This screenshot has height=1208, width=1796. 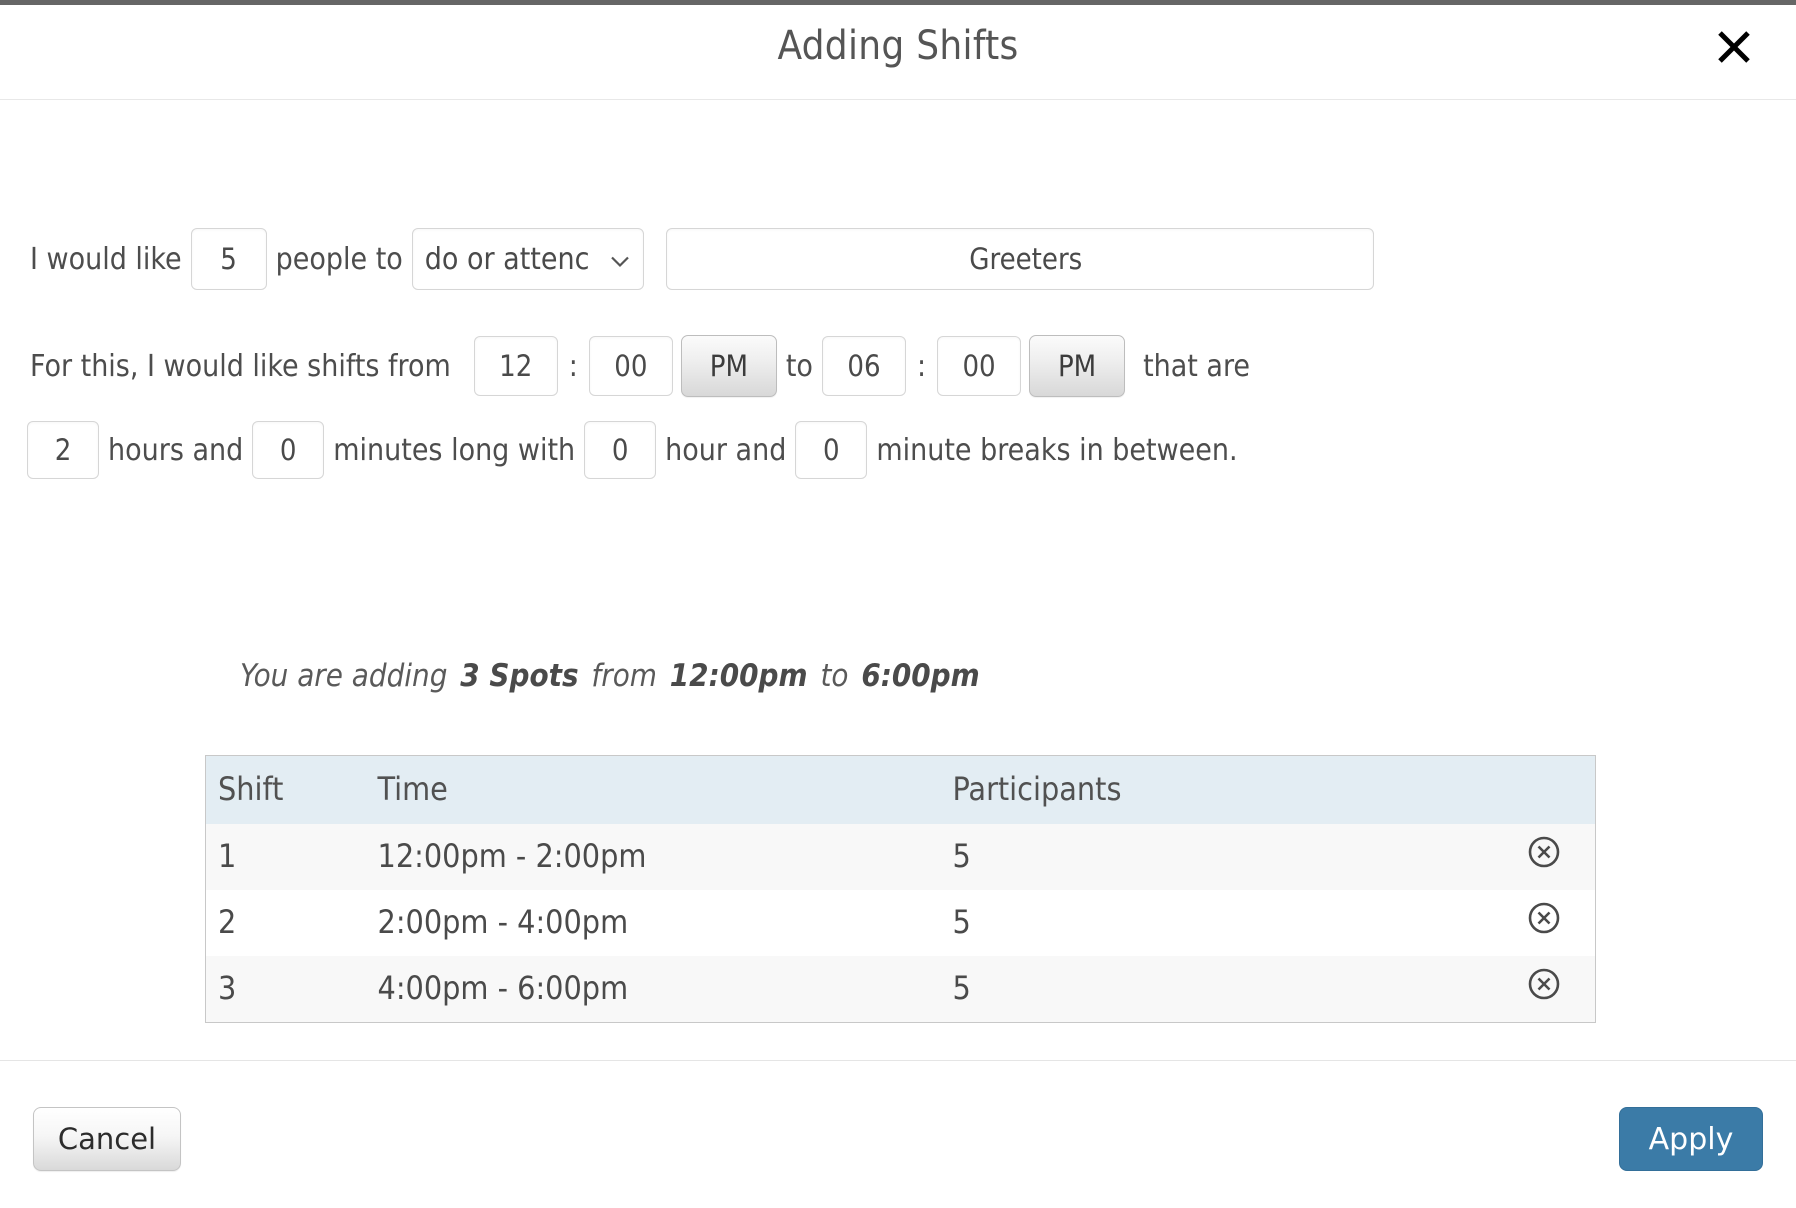 I want to click on shifts-table-head: Shift Time Participants, so click(x=900, y=789).